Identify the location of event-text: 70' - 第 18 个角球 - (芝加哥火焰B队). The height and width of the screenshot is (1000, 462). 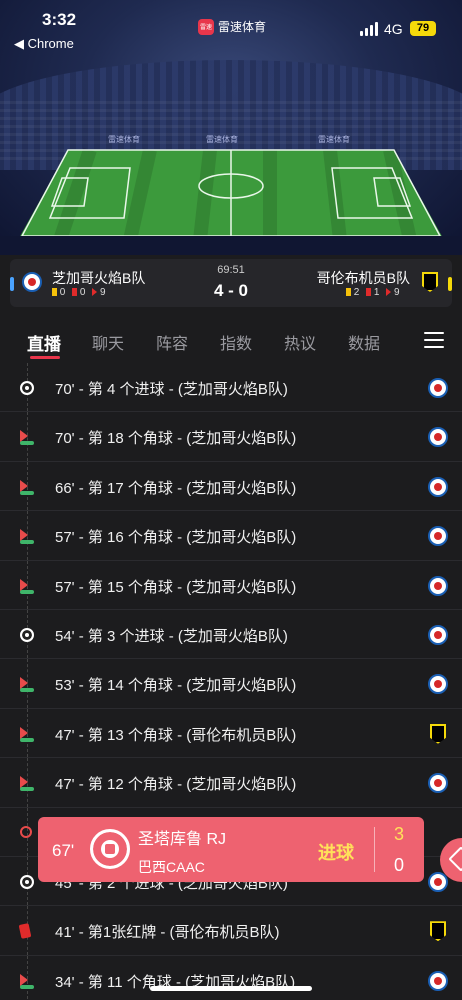
(176, 439).